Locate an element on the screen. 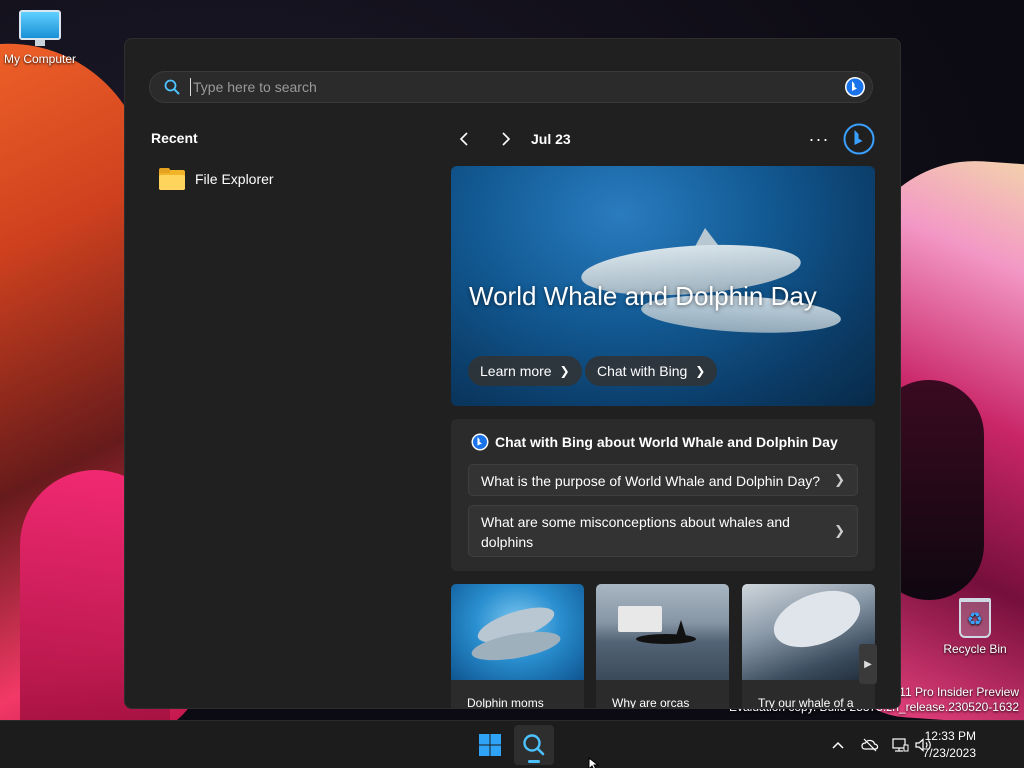 The width and height of the screenshot is (1024, 768). previous-button is located at coordinates (465, 139).